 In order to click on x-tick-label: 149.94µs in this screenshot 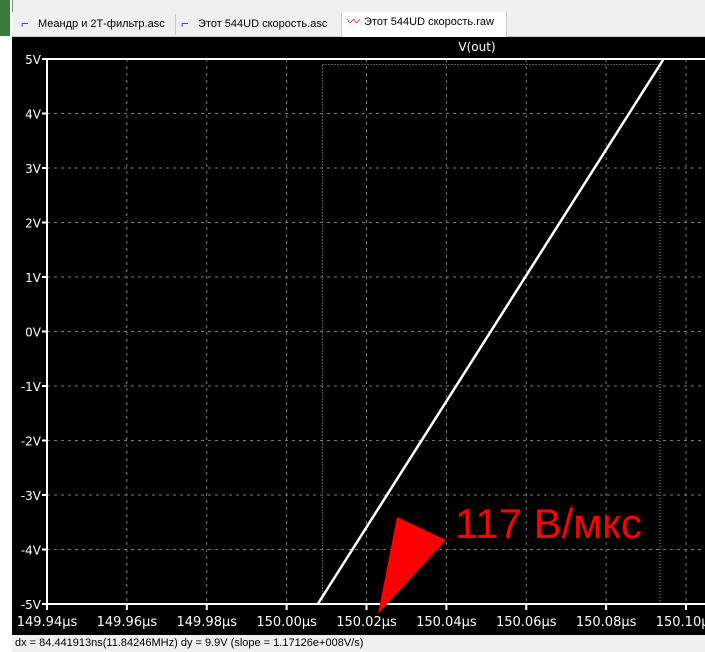, I will do `click(47, 622)`.